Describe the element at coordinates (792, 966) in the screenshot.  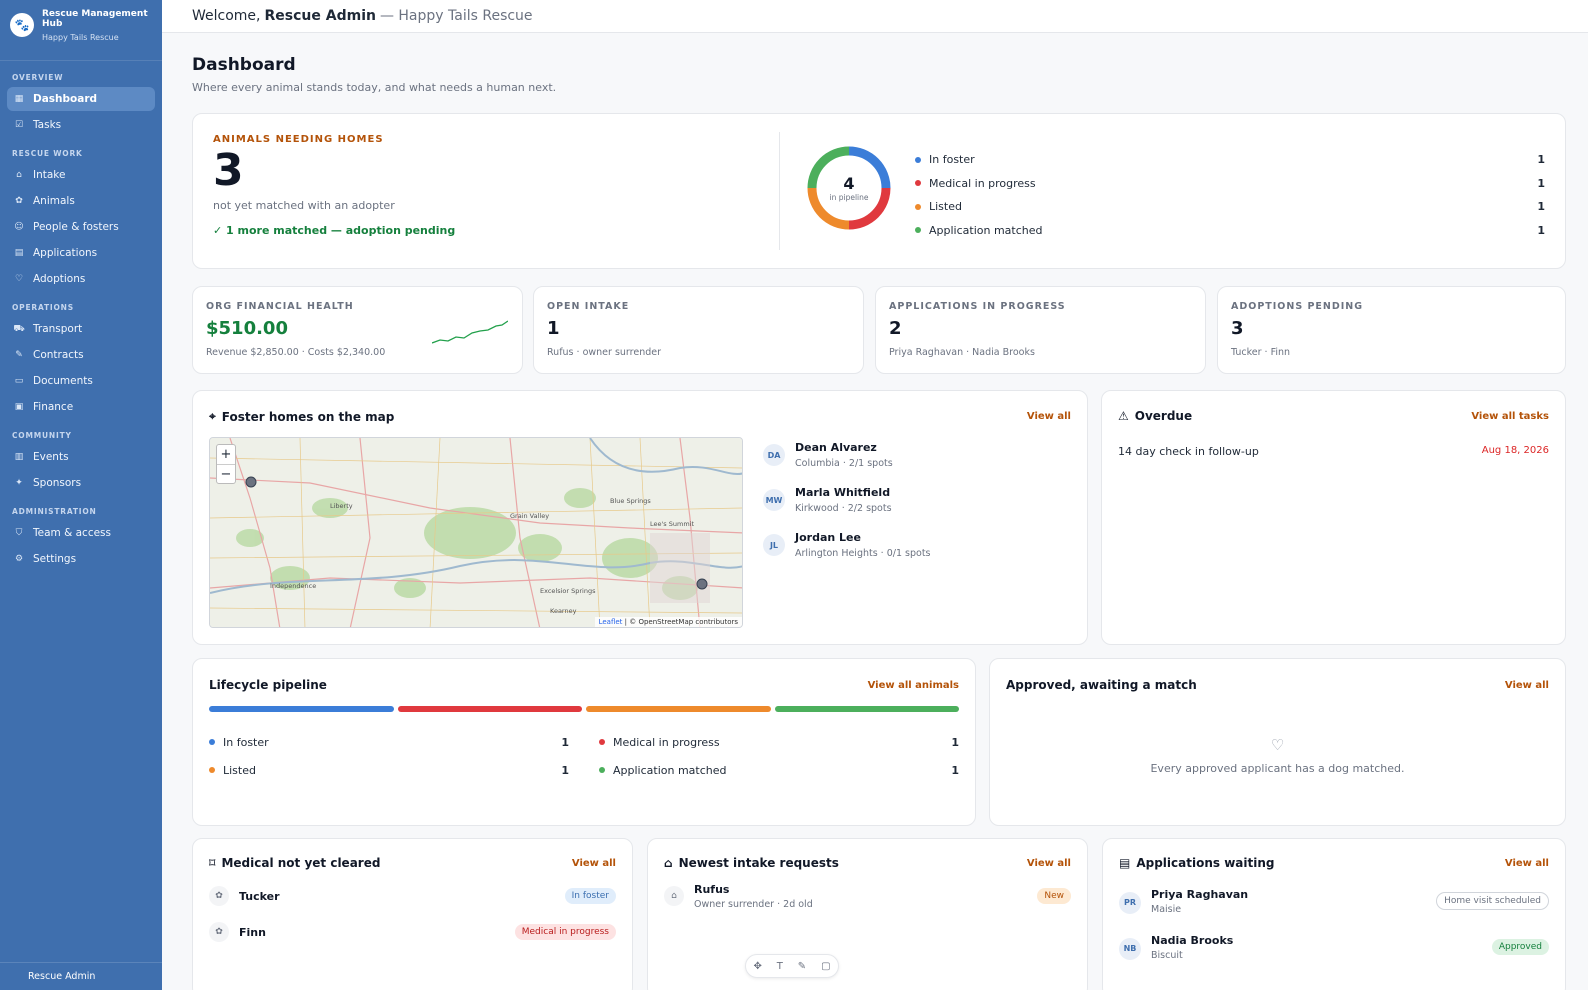
I see `floating-toolbar: ✥ T ✎ ▢` at that location.